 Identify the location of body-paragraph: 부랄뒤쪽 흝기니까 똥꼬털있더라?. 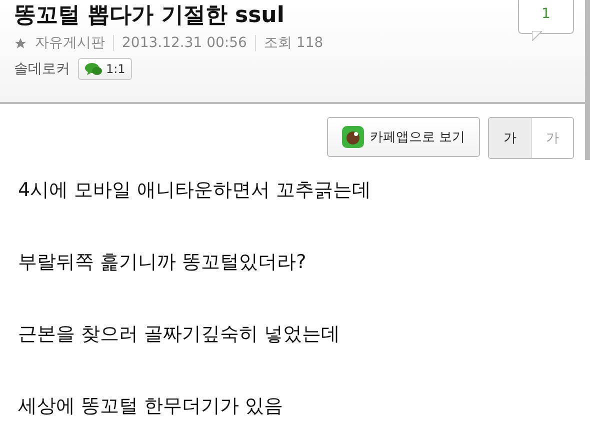
(163, 262).